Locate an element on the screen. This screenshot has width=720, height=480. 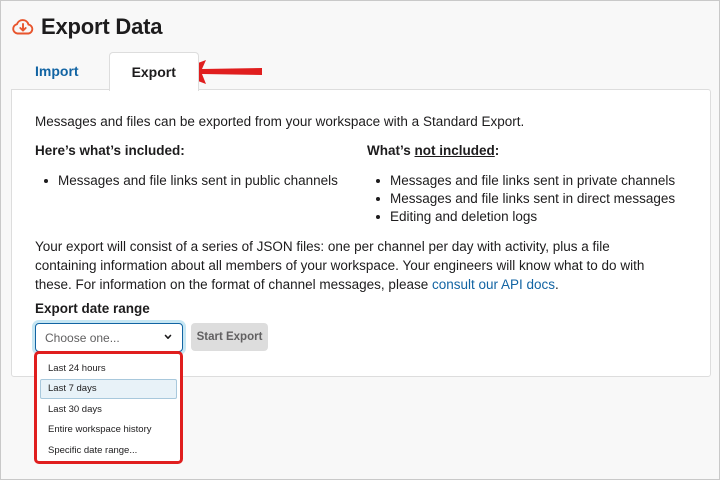
option-last-30-days: Last 30 days is located at coordinates (108, 409).